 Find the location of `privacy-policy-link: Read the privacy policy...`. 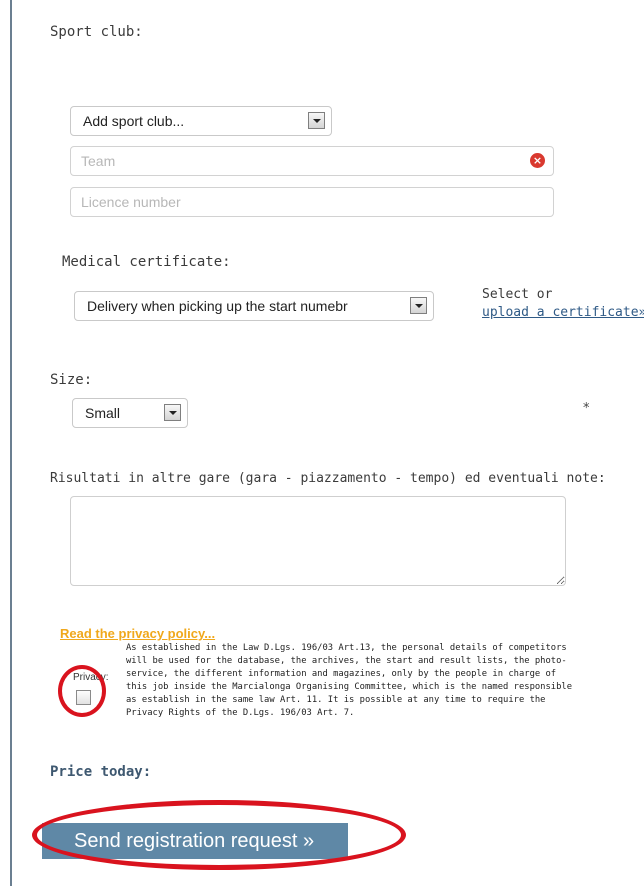

privacy-policy-link: Read the privacy policy... is located at coordinates (137, 633).